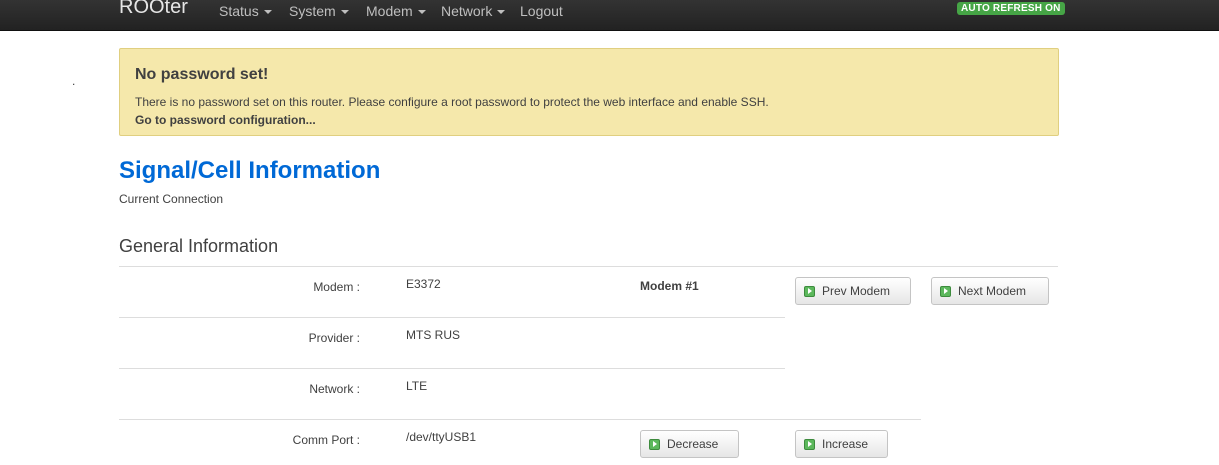  Describe the element at coordinates (856, 291) in the screenshot. I see `prev-modem-label: Prev Modem` at that location.